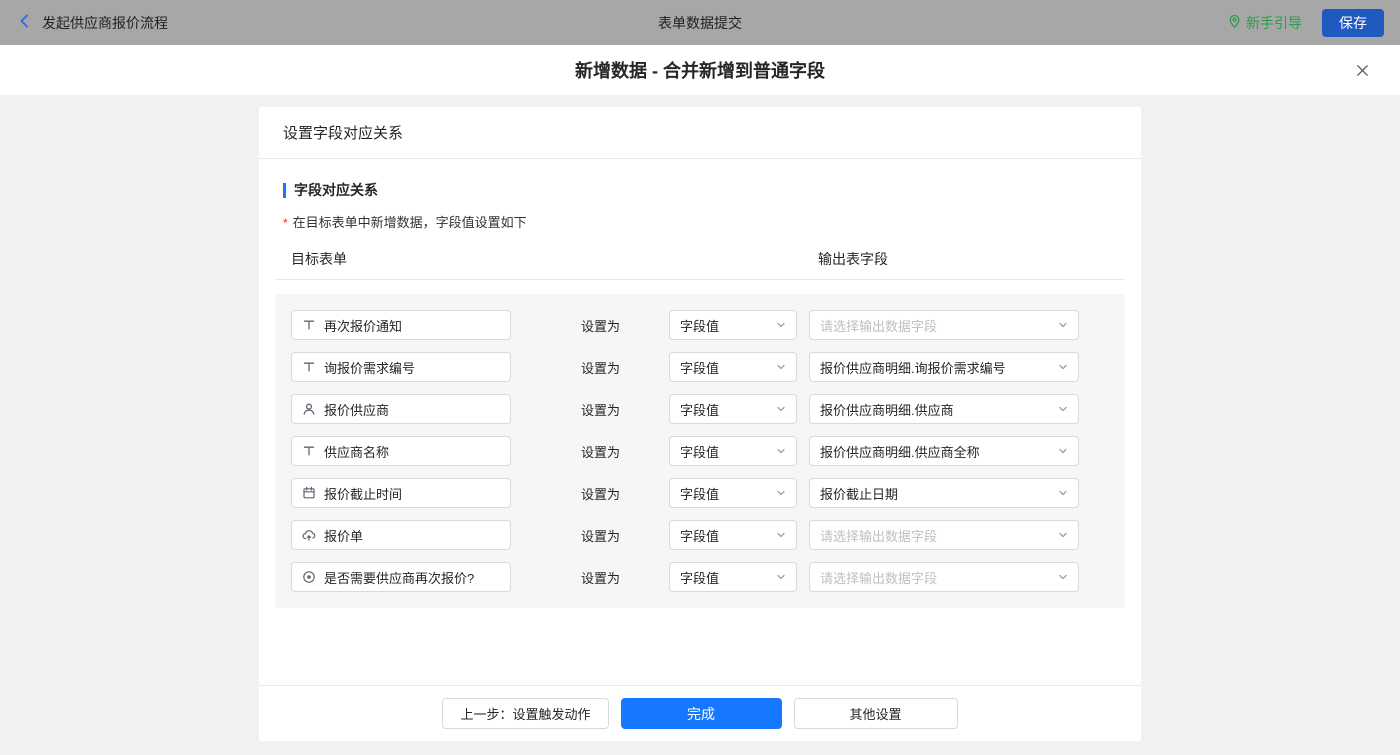 This screenshot has width=1400, height=755. What do you see at coordinates (309, 493) in the screenshot?
I see `calendar-icon` at bounding box center [309, 493].